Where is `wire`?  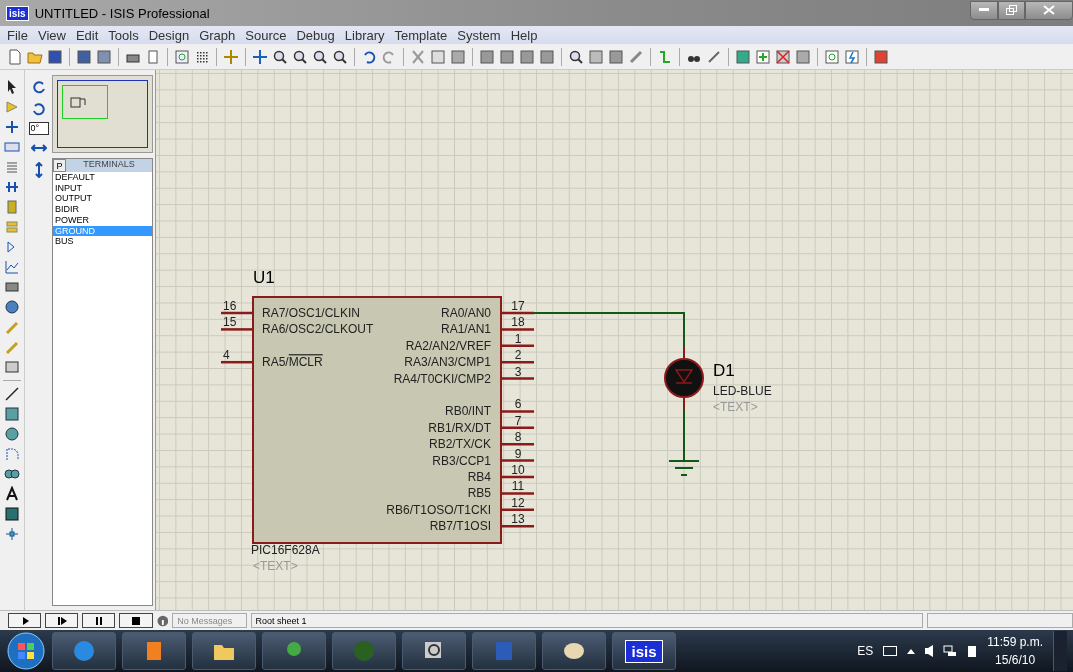
wire is located at coordinates (609, 330).